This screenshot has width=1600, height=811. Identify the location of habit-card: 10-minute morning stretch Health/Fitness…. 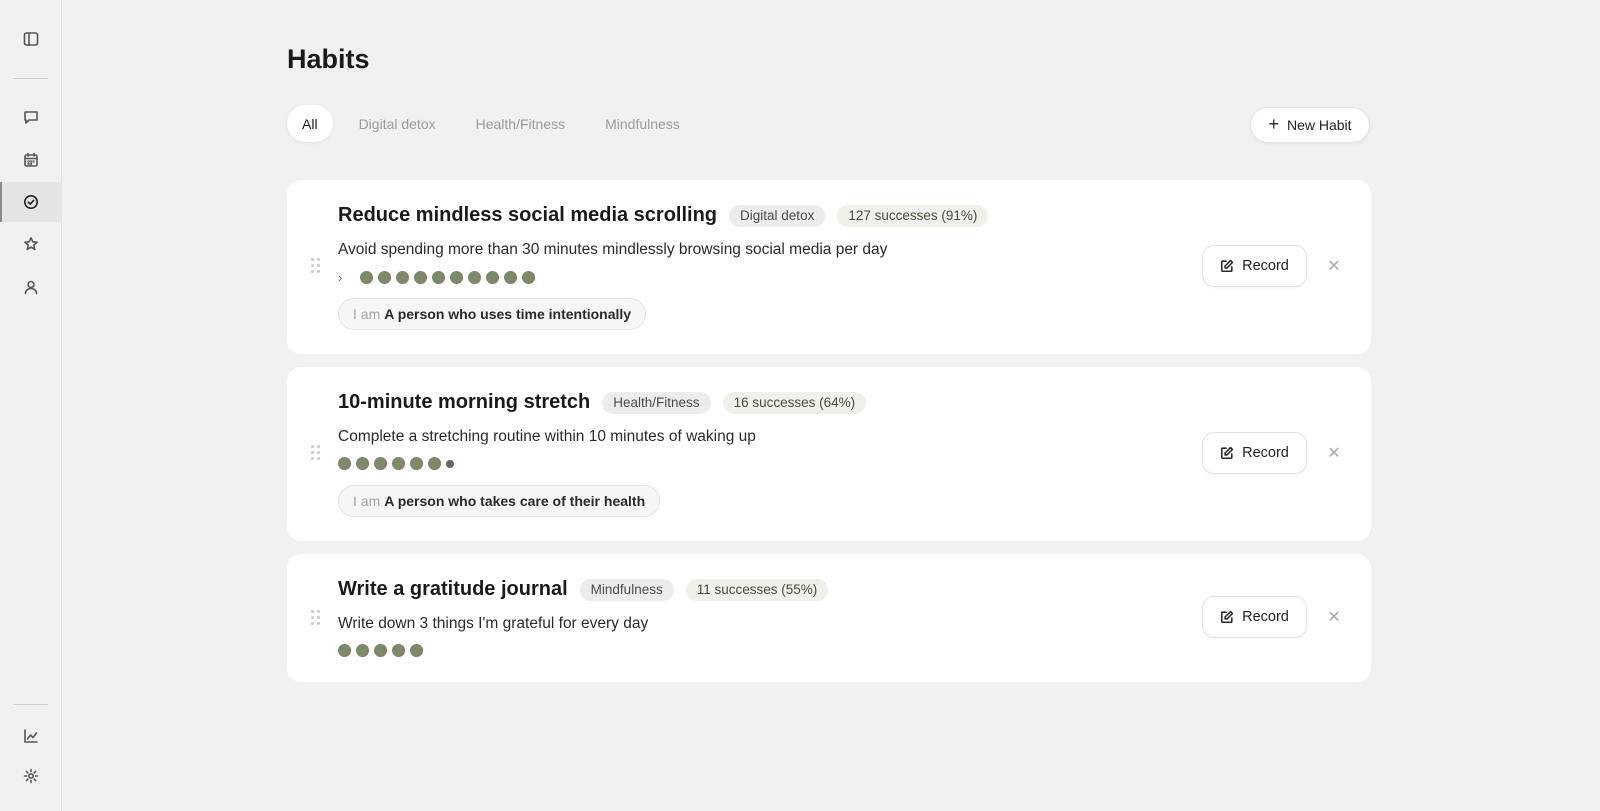
(829, 454).